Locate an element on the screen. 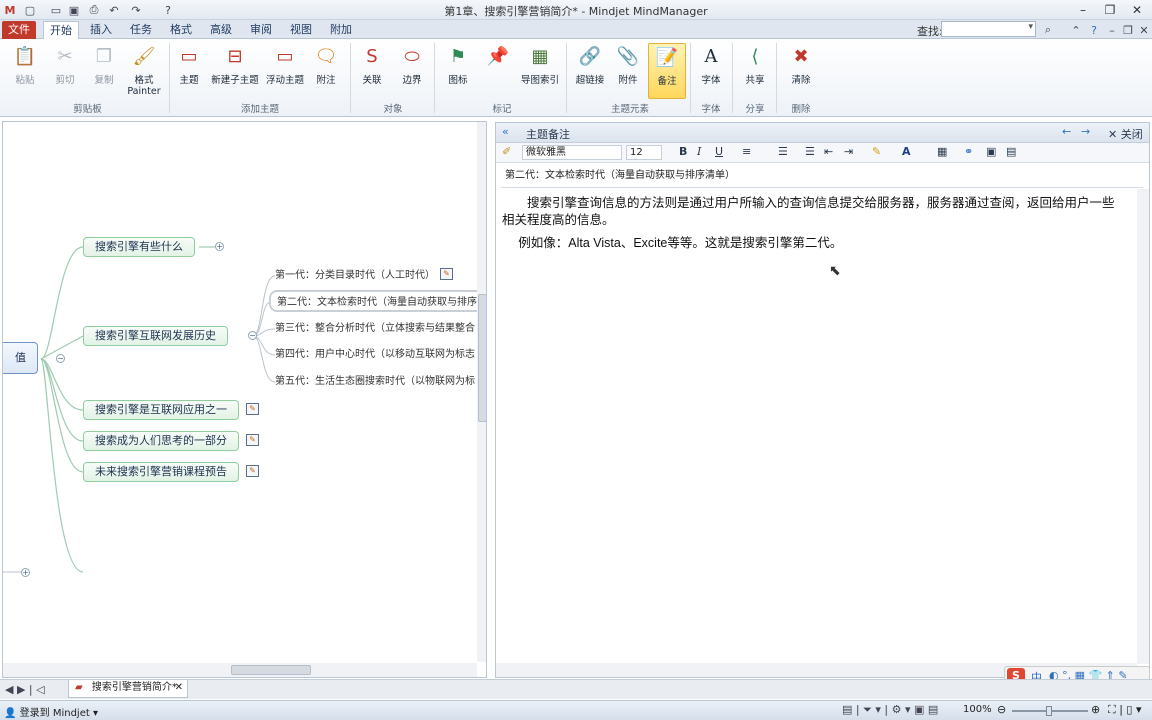 Image resolution: width=1152 pixels, height=720 pixels. highlight-icon: ✎ is located at coordinates (876, 151).